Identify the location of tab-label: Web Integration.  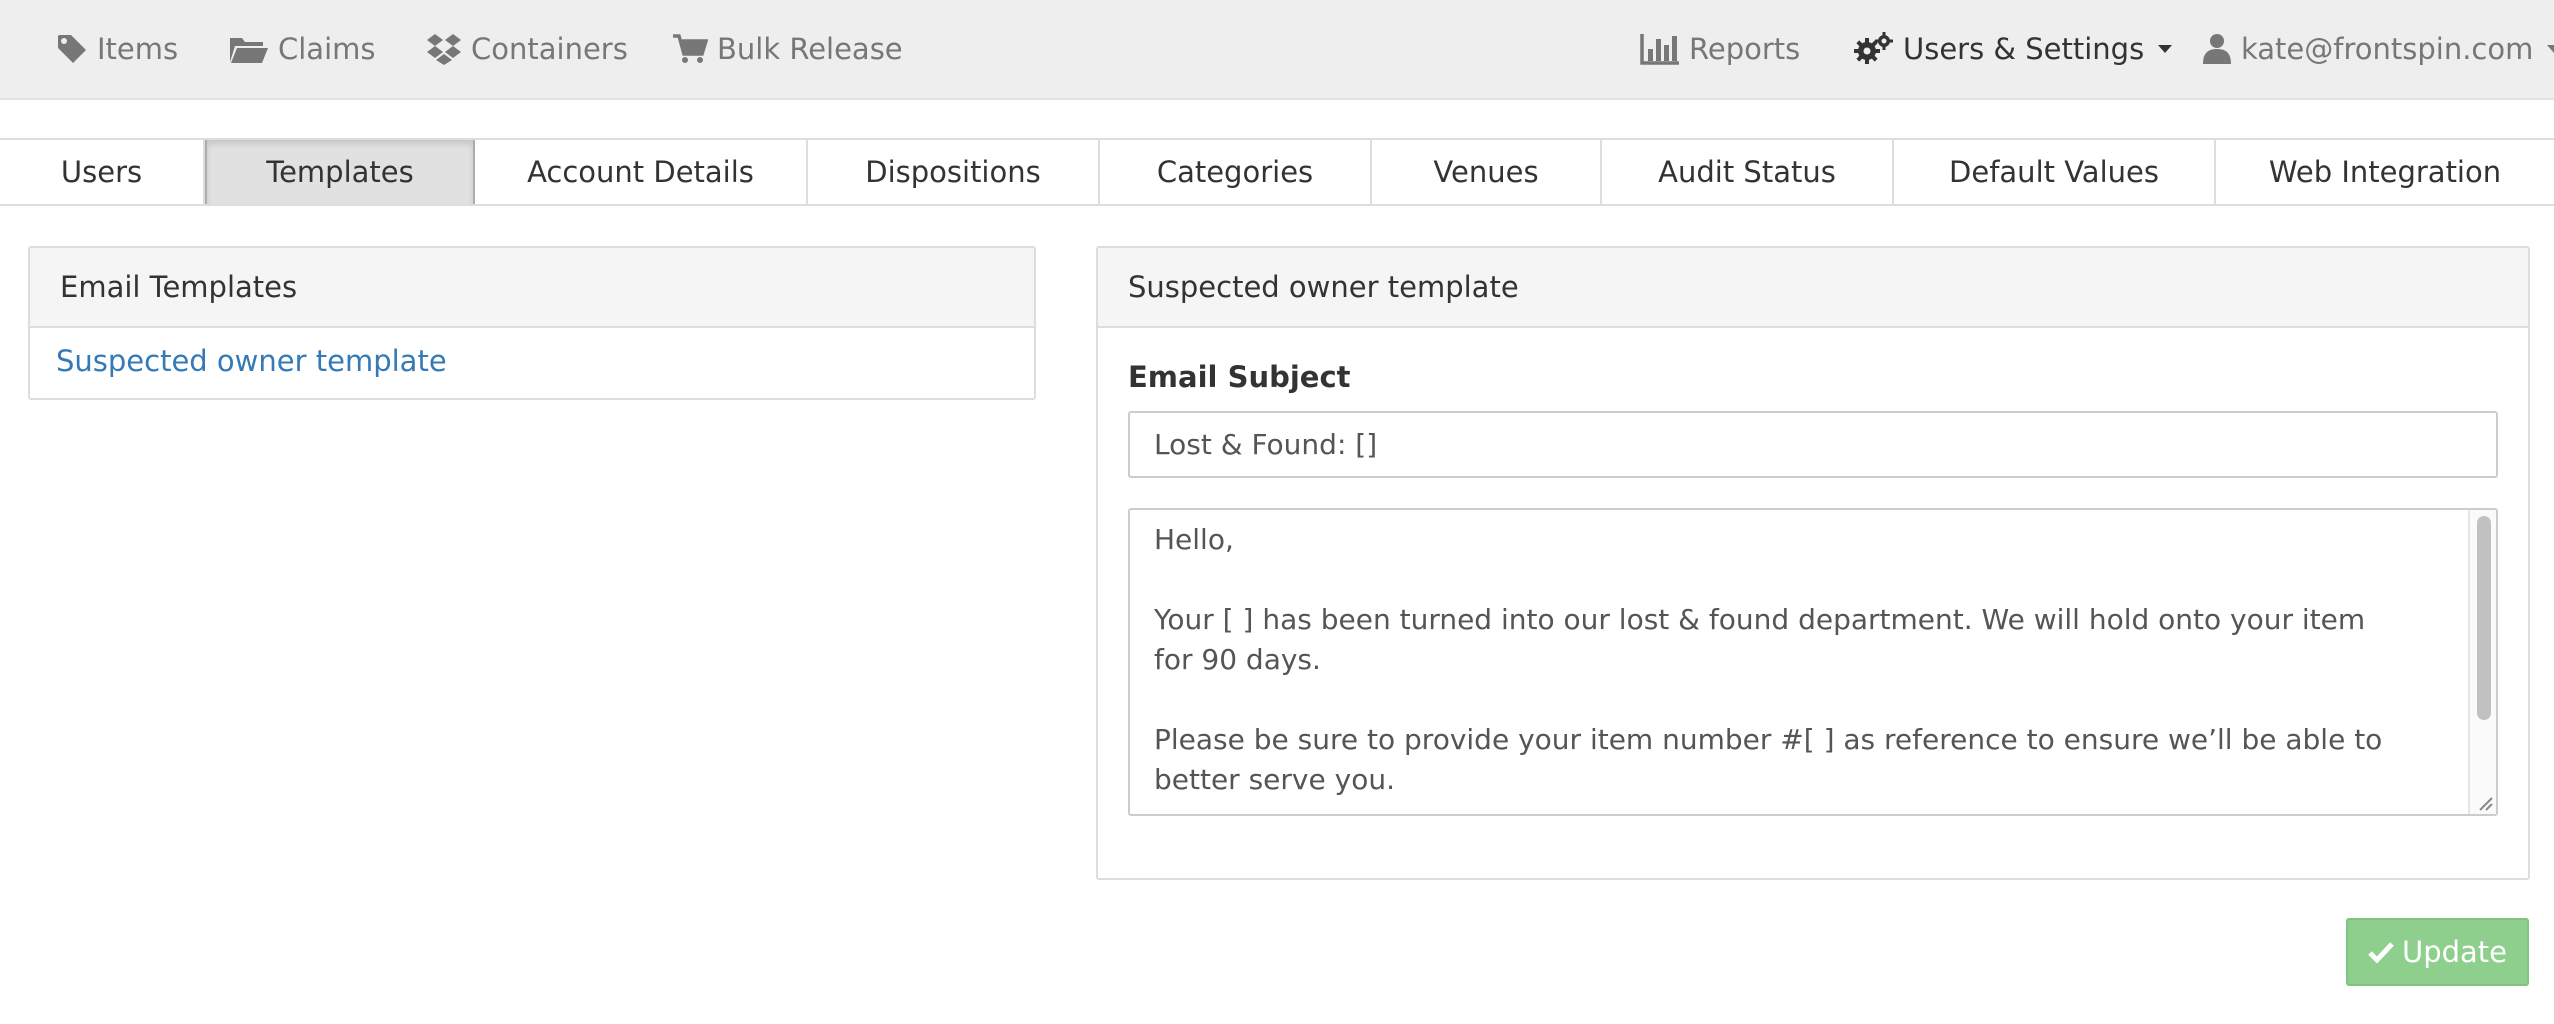
(2385, 172).